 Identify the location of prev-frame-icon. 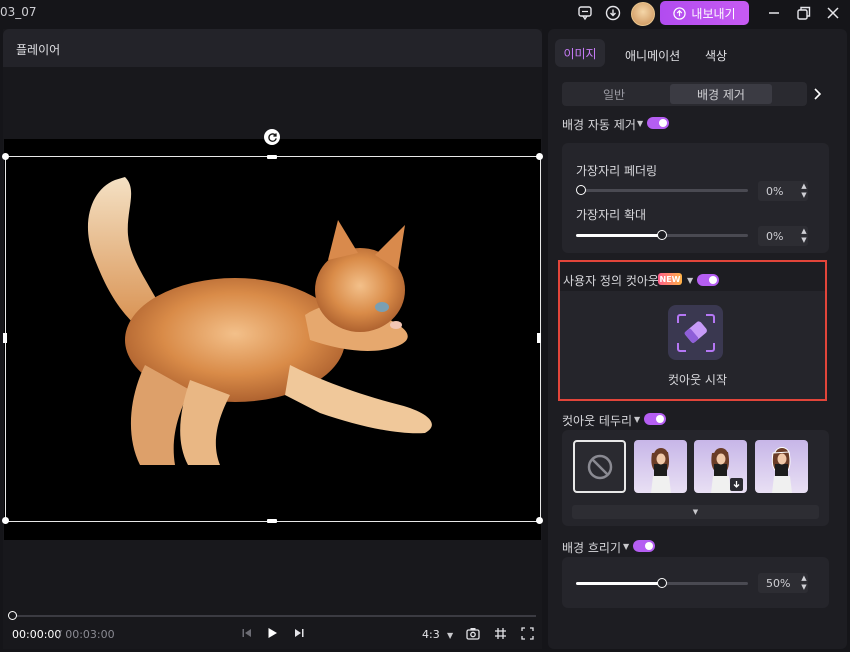
(247, 633).